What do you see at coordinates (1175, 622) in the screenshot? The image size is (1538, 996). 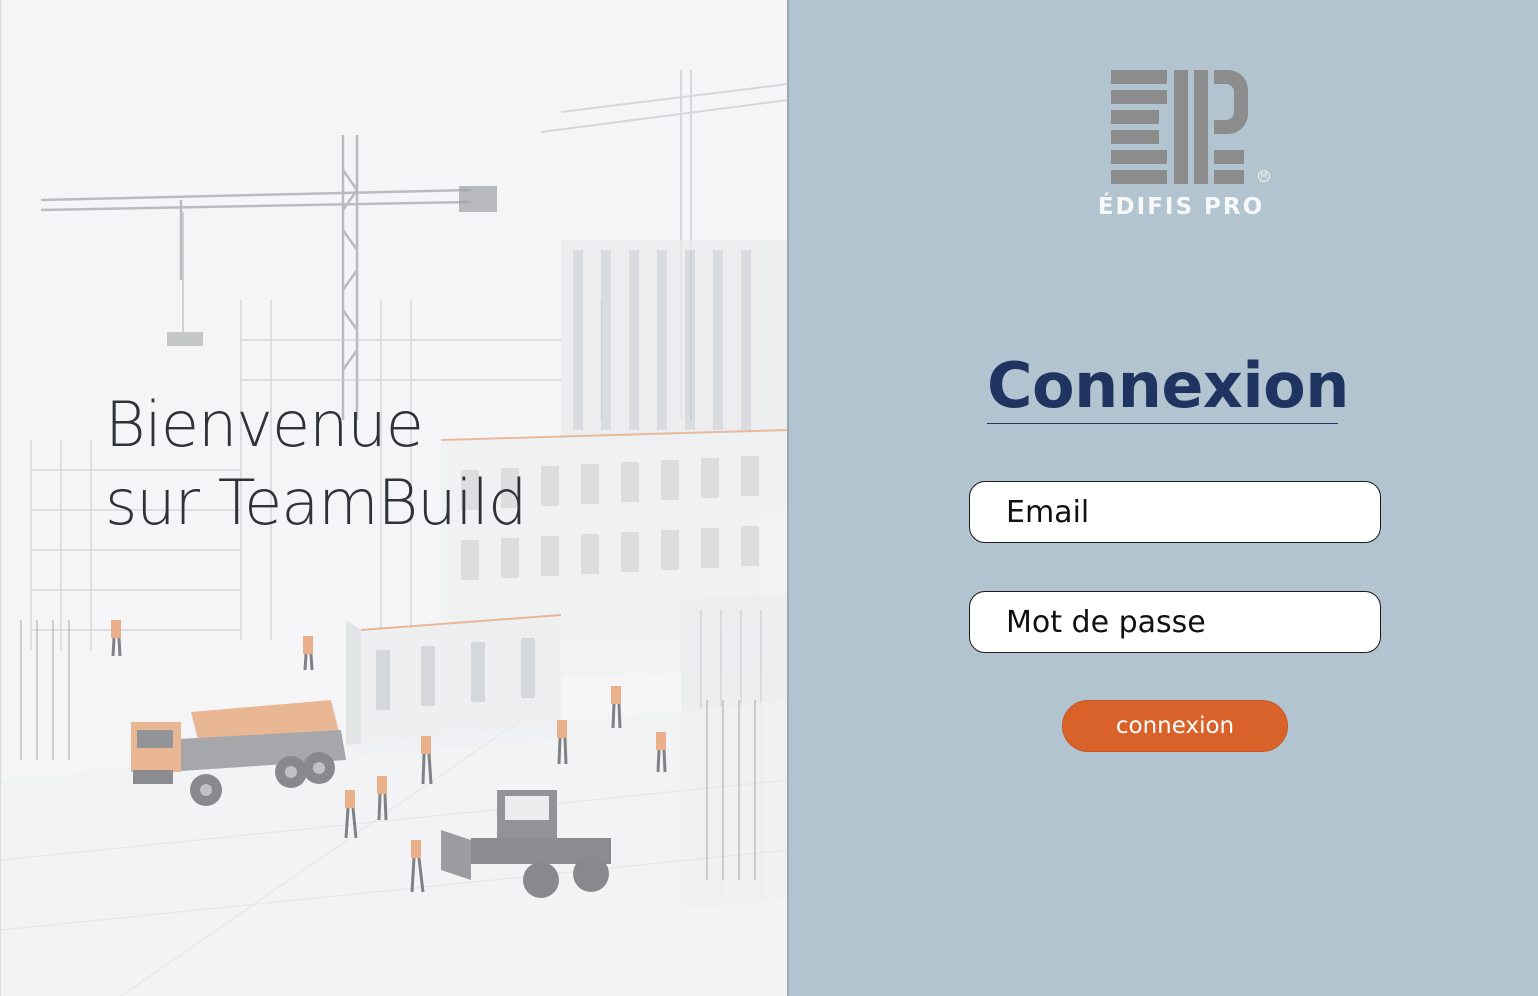 I see `password-field` at bounding box center [1175, 622].